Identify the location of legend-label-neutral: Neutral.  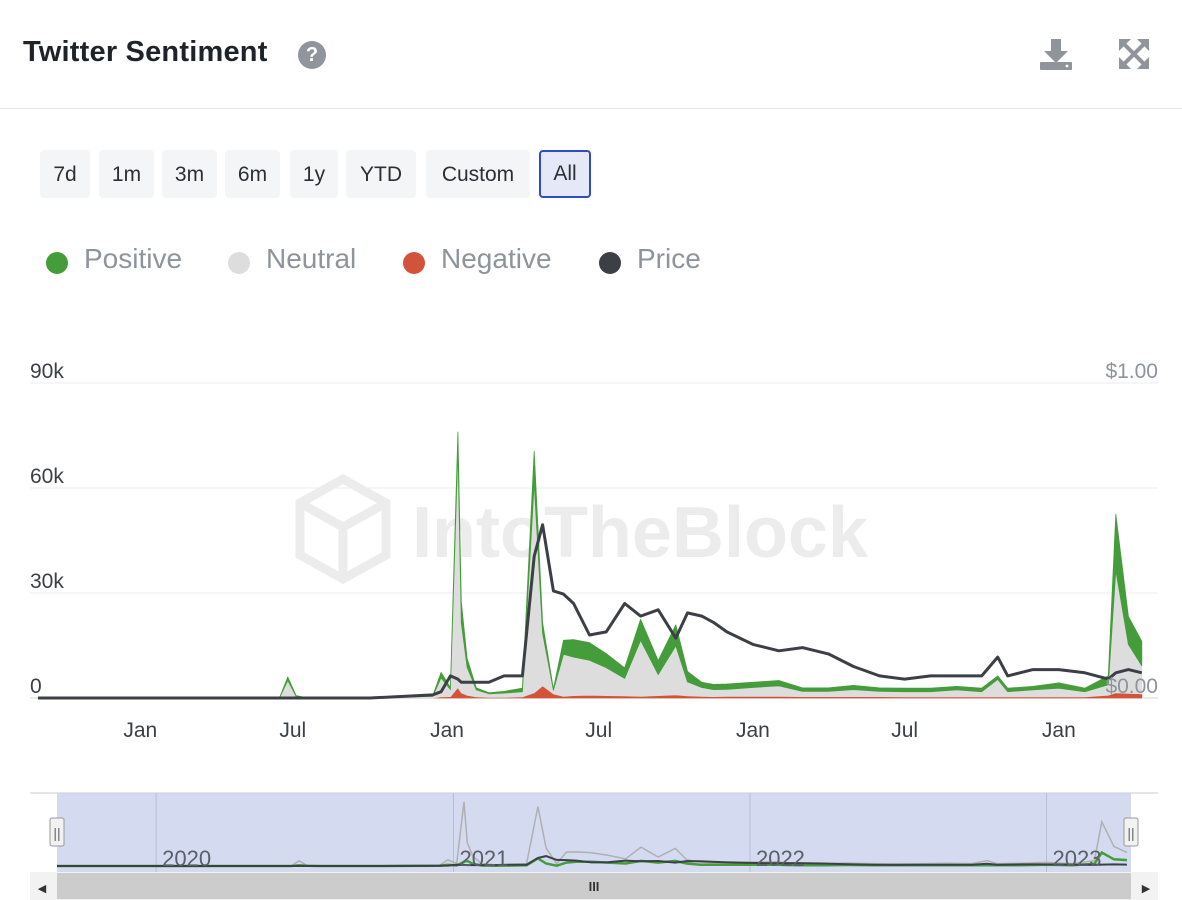
(311, 258).